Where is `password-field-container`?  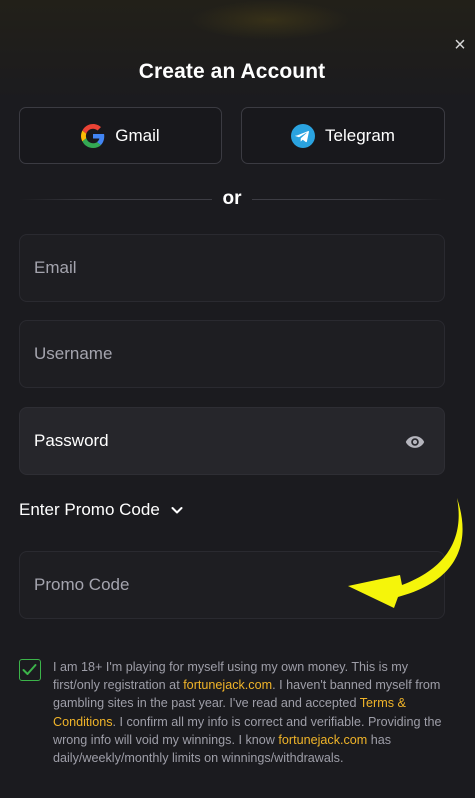
password-field-container is located at coordinates (232, 441).